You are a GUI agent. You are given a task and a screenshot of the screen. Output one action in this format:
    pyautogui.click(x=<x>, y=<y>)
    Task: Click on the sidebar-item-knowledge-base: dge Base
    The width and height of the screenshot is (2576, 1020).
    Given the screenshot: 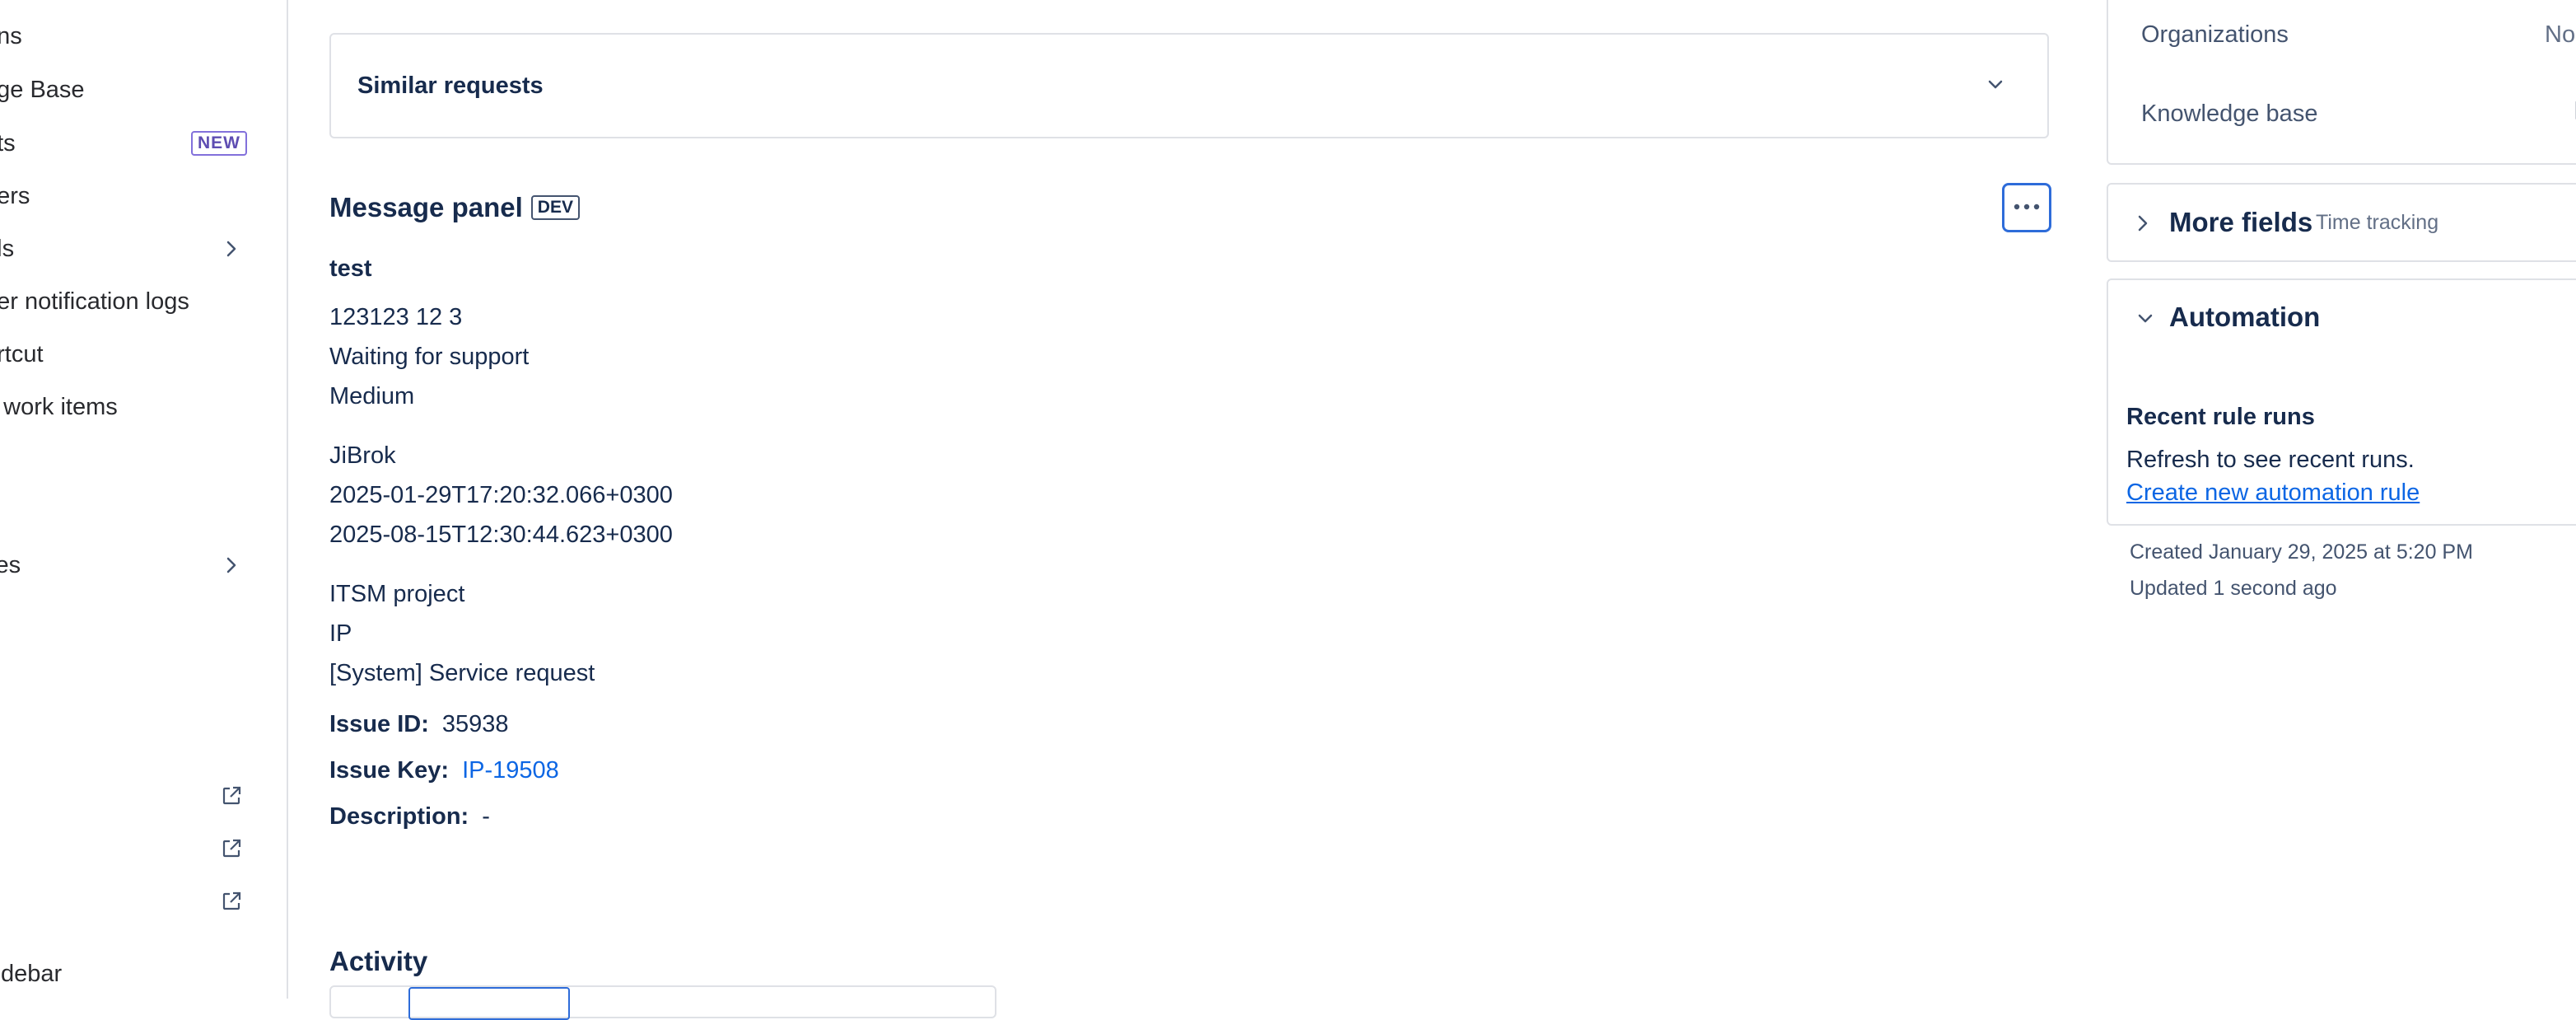 What is the action you would take?
    pyautogui.click(x=132, y=89)
    